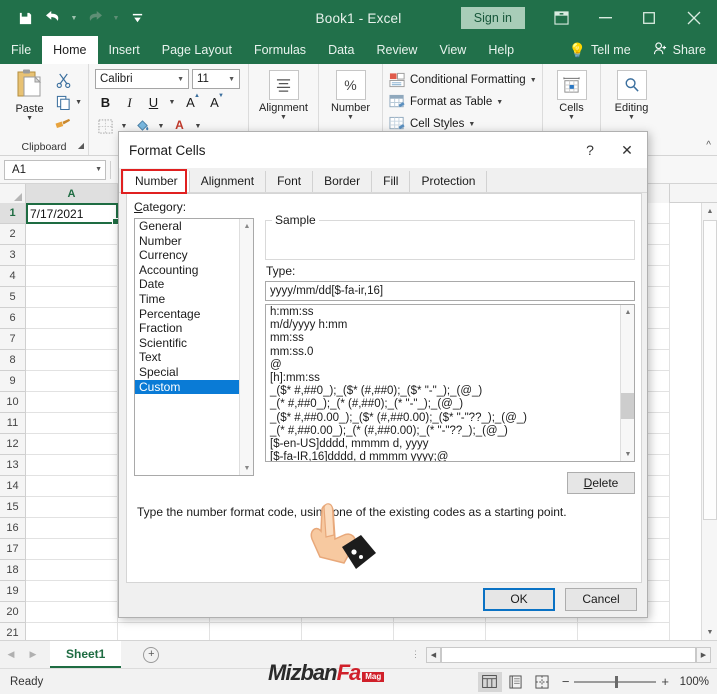 The width and height of the screenshot is (717, 694). I want to click on share-button: Share, so click(679, 50).